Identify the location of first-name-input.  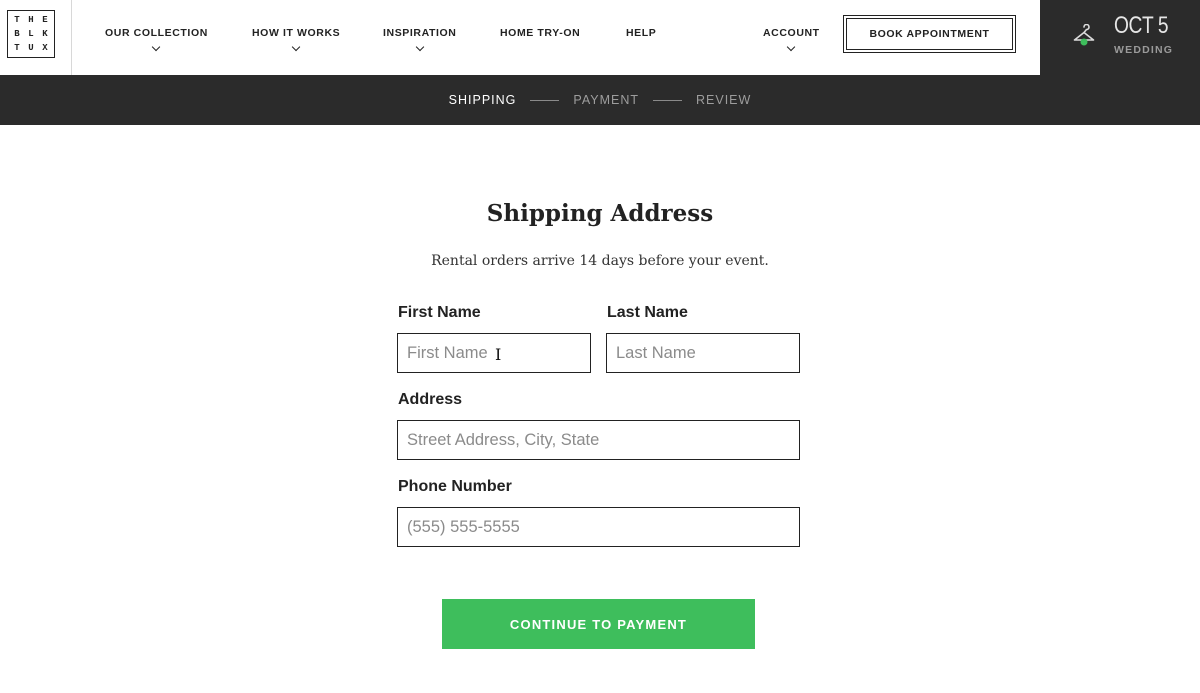
(494, 353).